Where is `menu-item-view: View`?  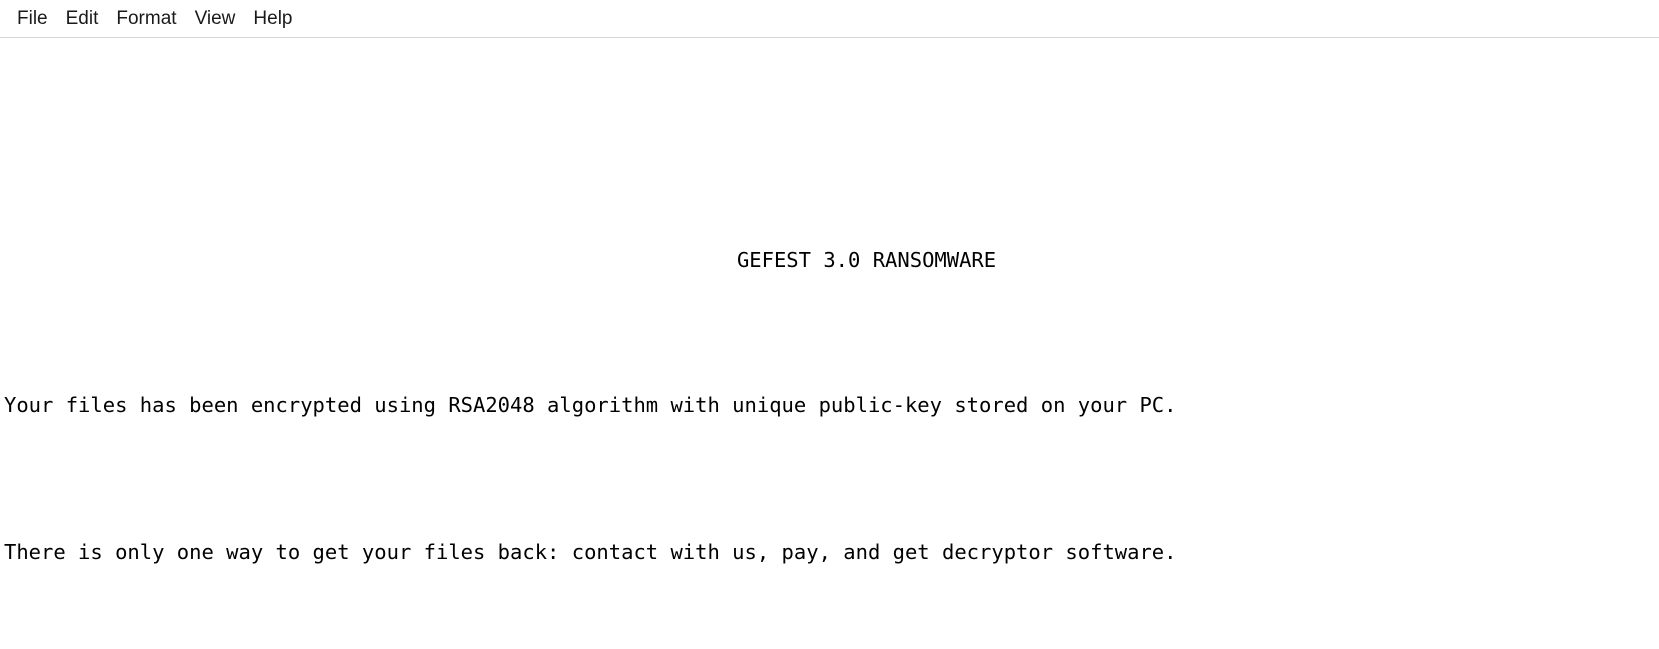 menu-item-view: View is located at coordinates (215, 18).